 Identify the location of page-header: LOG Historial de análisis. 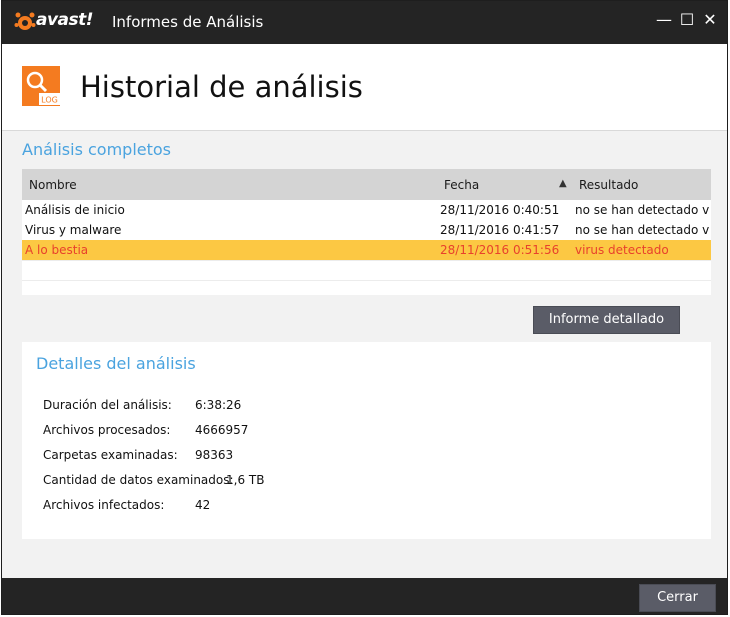
(364, 87).